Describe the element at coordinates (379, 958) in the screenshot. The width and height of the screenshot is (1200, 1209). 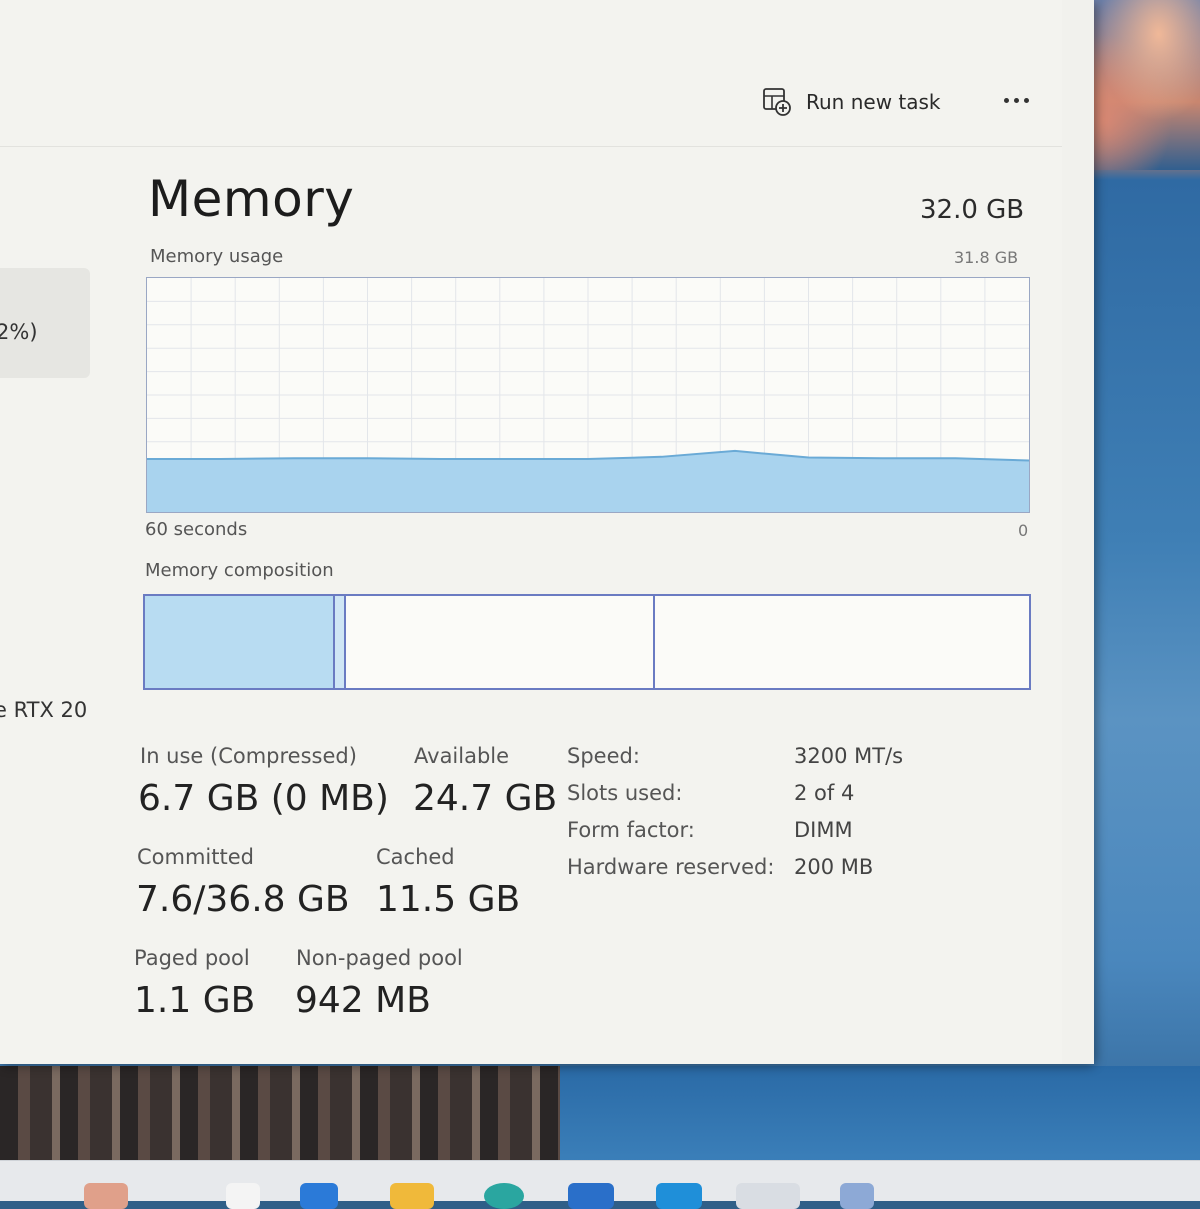
I see `nonpaged-pool-label: Non-paged pool` at that location.